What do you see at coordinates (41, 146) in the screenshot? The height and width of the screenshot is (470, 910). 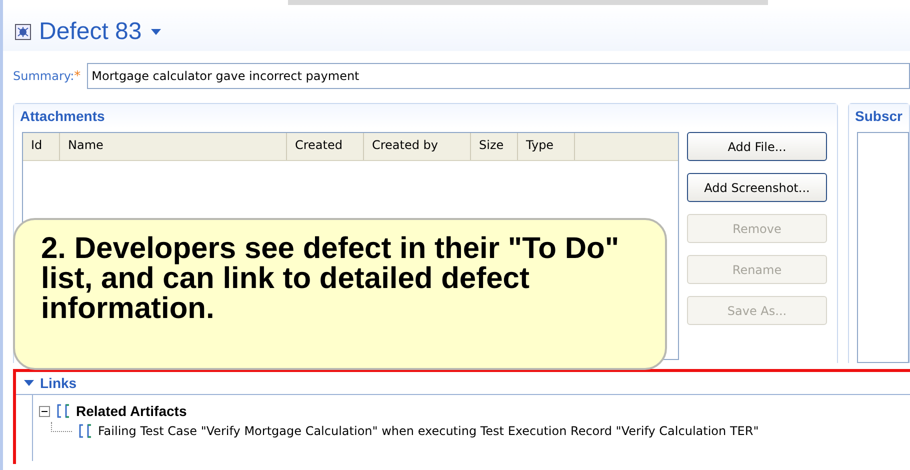 I see `column-header: Id` at bounding box center [41, 146].